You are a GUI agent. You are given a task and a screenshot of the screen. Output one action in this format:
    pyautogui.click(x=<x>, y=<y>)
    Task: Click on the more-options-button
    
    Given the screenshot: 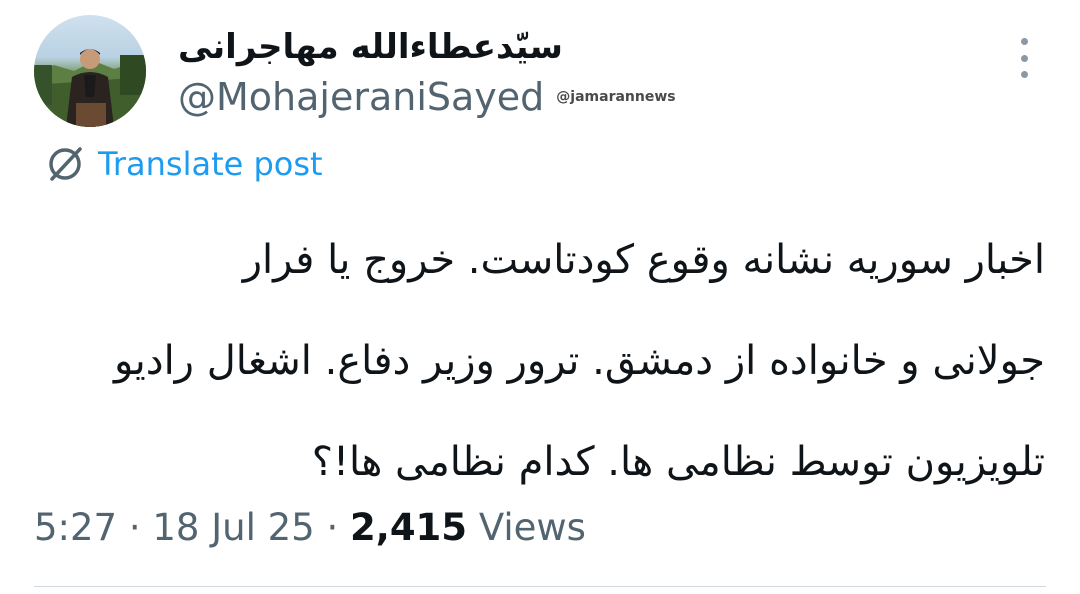 What is the action you would take?
    pyautogui.click(x=1024, y=58)
    